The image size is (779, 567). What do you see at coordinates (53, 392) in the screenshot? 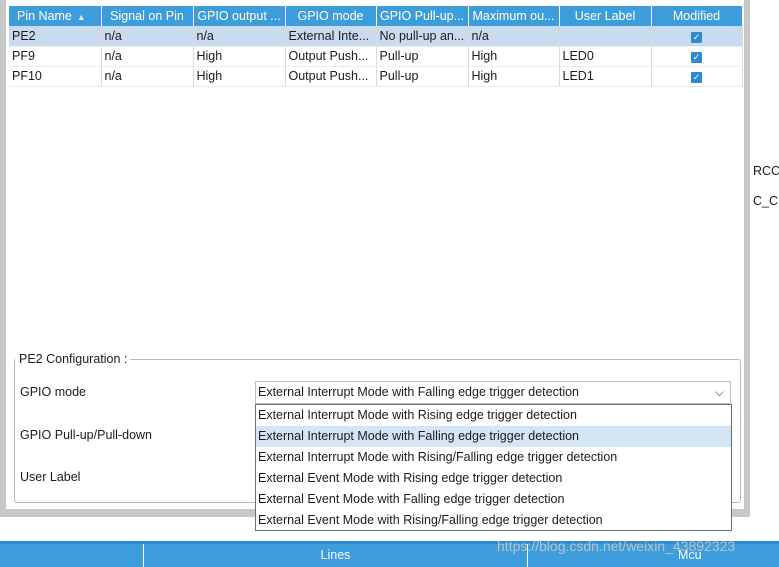
I see `gpio-mode-label: GPIO mode` at bounding box center [53, 392].